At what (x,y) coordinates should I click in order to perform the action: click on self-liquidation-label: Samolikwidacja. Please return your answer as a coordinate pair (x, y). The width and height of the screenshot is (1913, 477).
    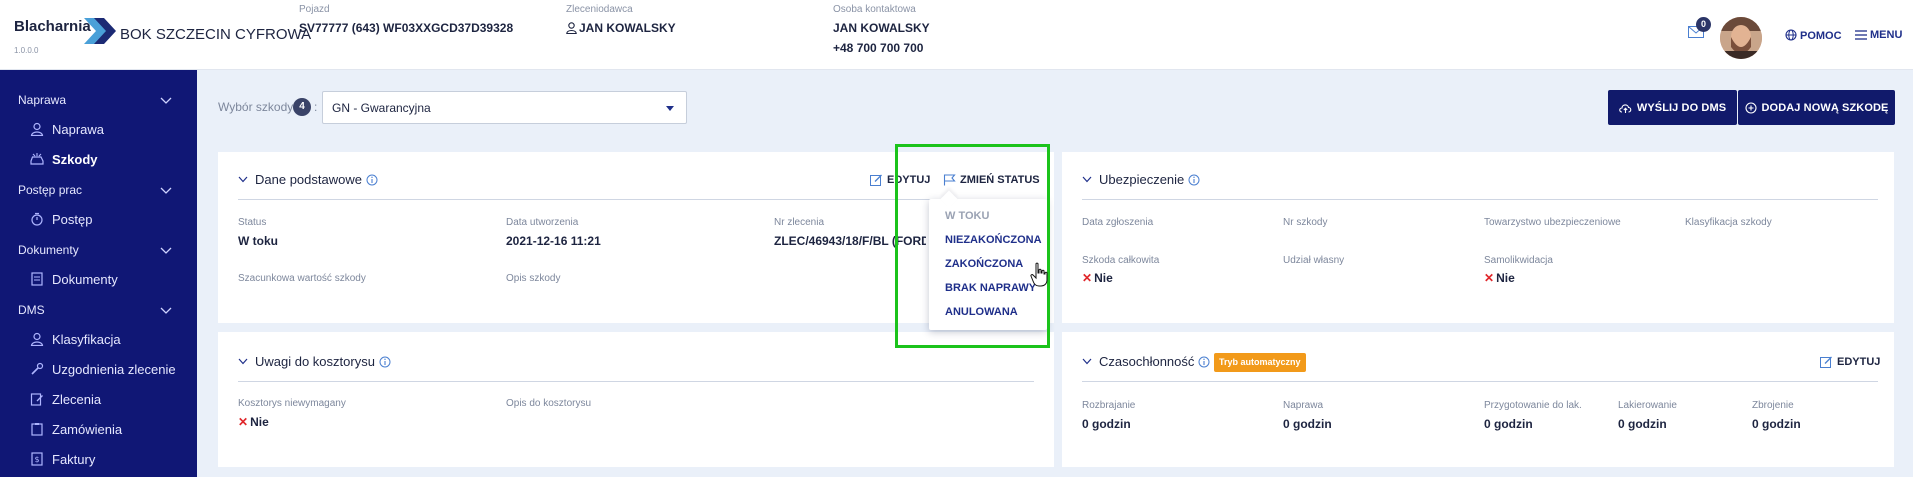
    Looking at the image, I should click on (1518, 260).